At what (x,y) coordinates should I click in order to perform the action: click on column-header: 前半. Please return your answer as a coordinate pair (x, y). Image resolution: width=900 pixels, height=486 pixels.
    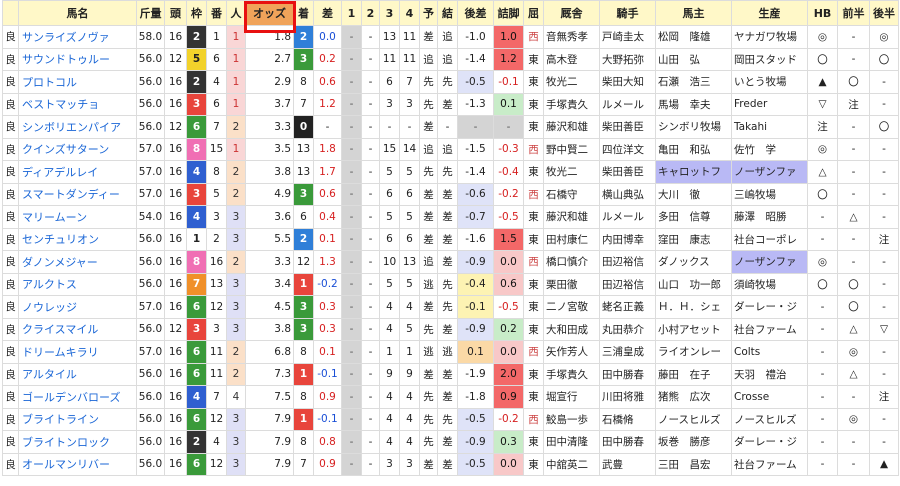
    Looking at the image, I should click on (853, 13).